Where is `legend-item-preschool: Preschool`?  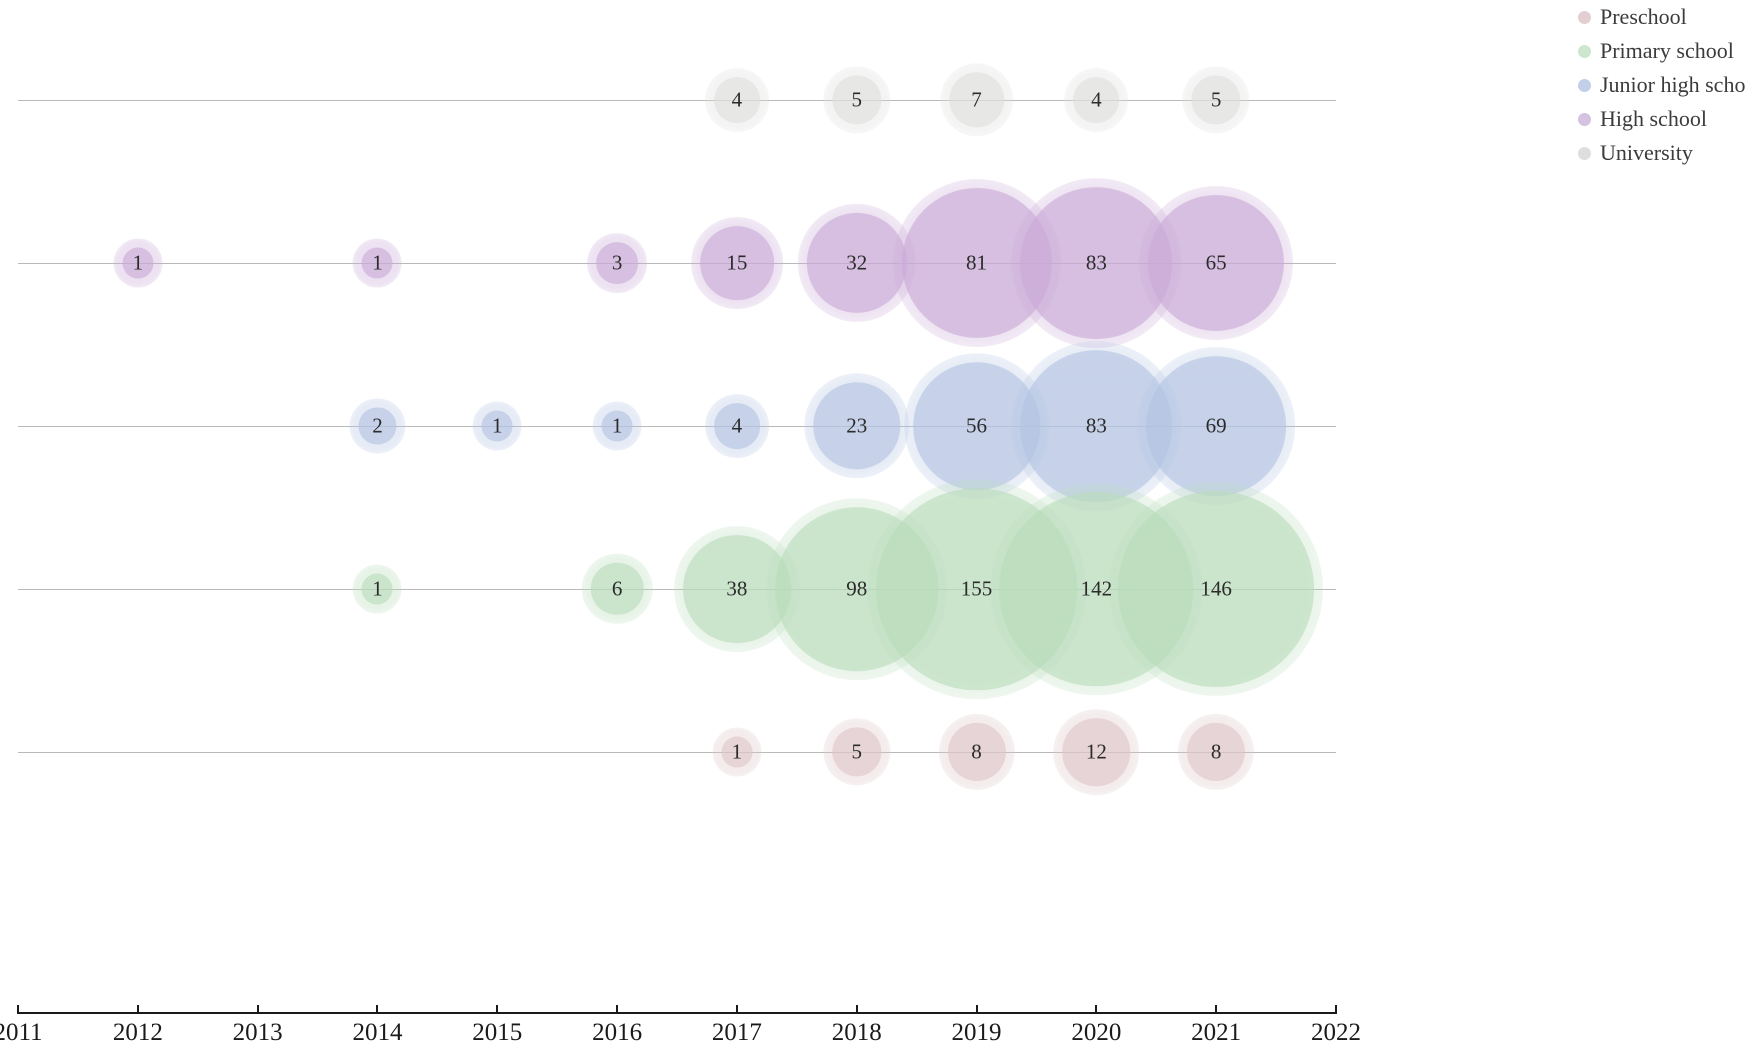
legend-item-preschool: Preschool is located at coordinates (1661, 17).